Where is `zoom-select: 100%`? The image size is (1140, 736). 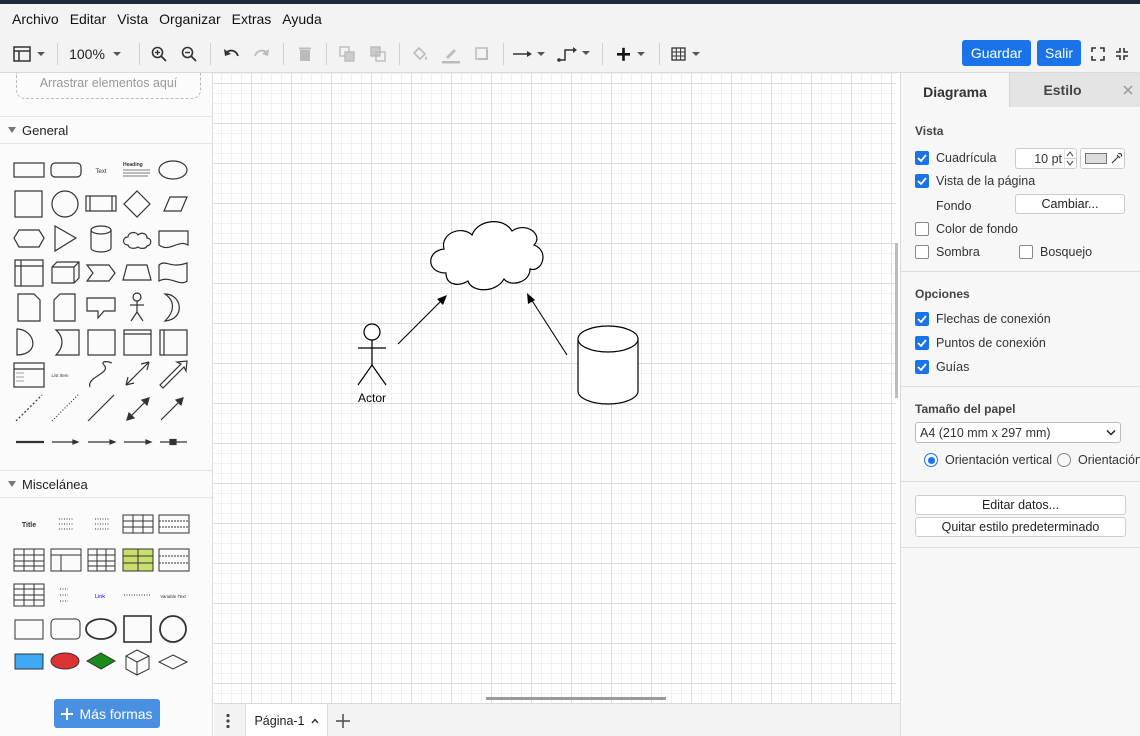 zoom-select: 100% is located at coordinates (95, 53).